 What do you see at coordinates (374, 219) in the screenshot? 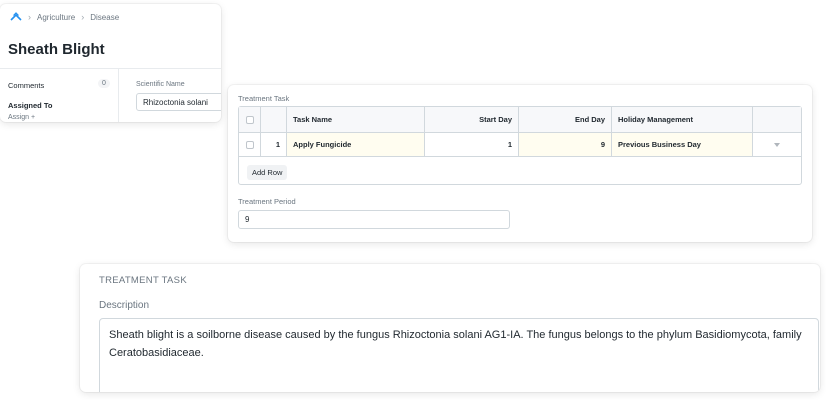
I see `treatment-period-field: 9` at bounding box center [374, 219].